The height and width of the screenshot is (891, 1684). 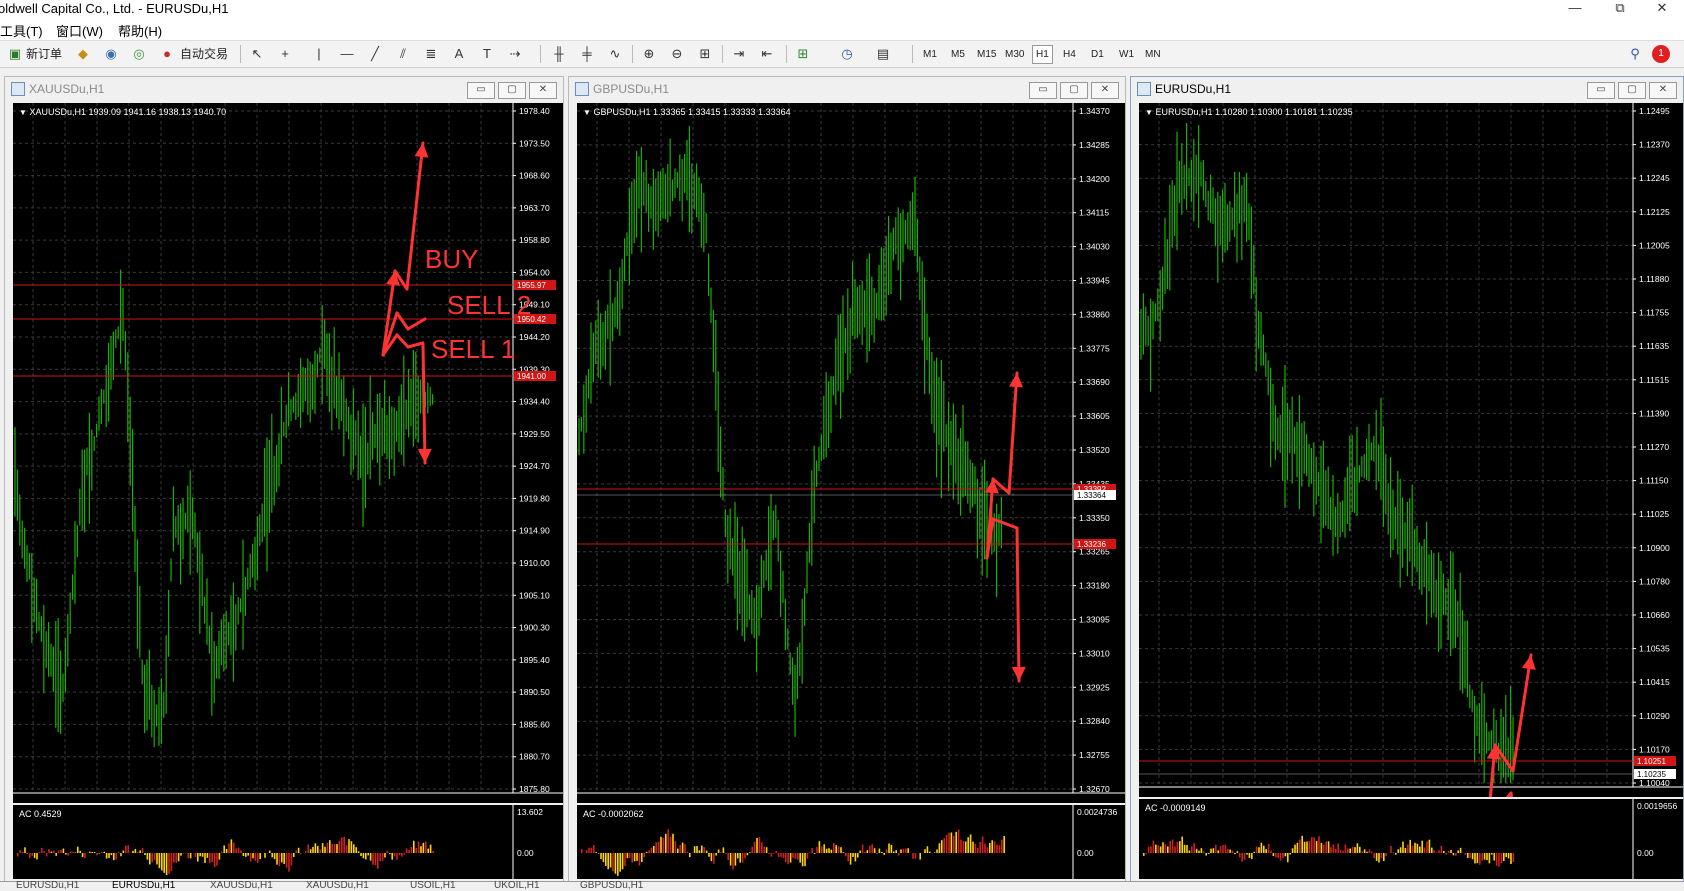 I want to click on vertical-line-icon: |, so click(x=319, y=54).